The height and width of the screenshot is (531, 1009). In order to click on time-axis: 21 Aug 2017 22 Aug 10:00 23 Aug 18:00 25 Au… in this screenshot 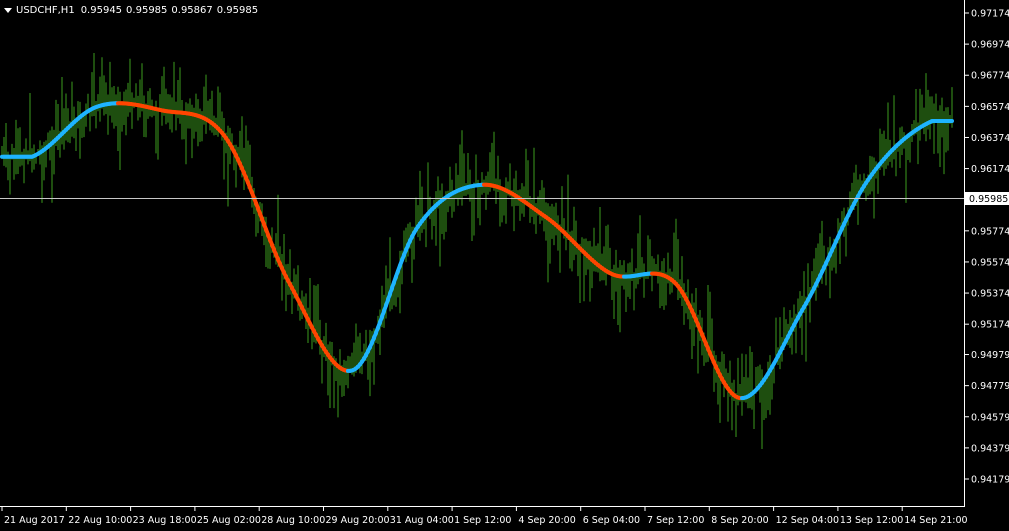, I will do `click(484, 516)`.